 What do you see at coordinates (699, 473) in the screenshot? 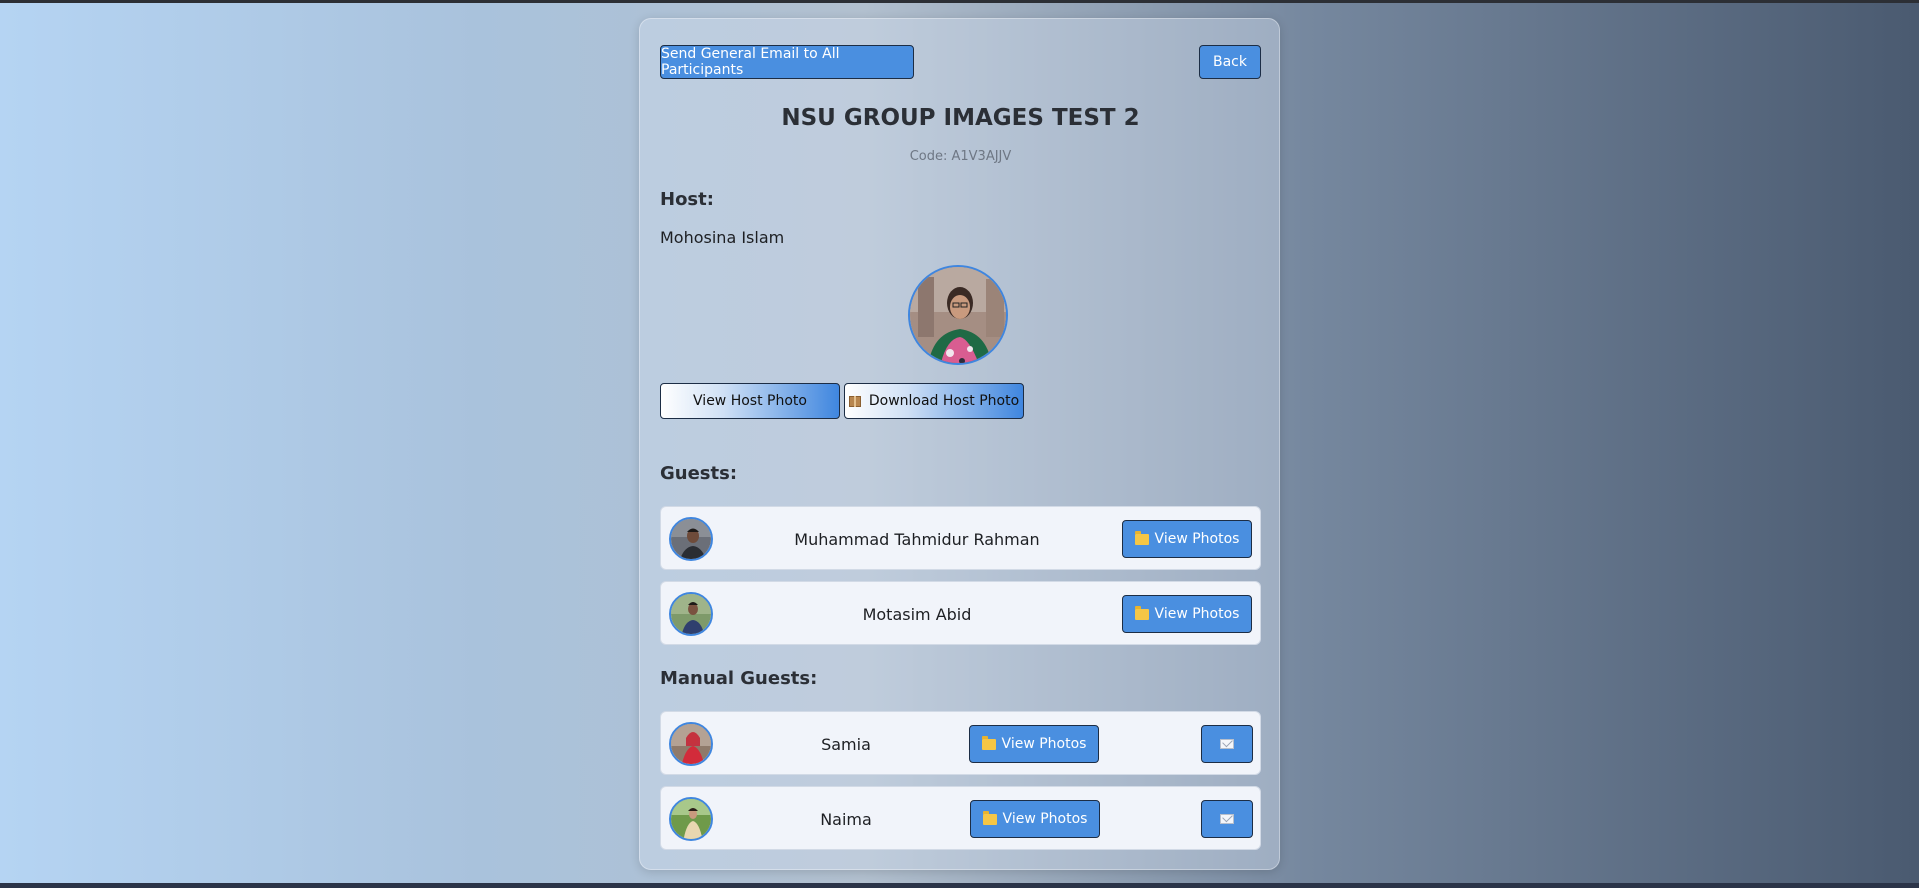
I see `guests-heading: Guests:` at bounding box center [699, 473].